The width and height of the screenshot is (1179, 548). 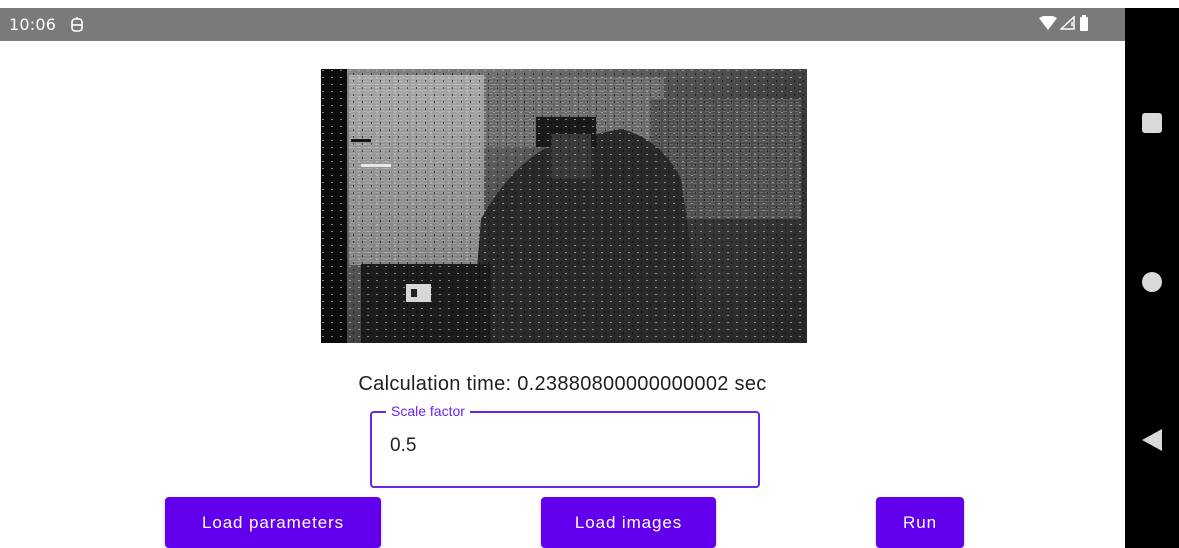 I want to click on status-bar: 10:06, so click(x=562, y=24).